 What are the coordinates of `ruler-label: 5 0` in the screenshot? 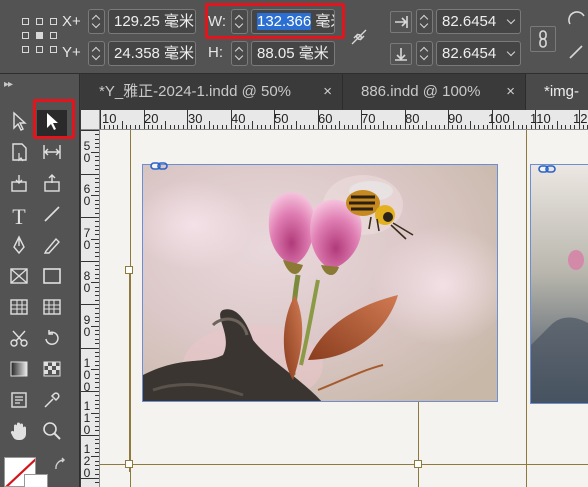 It's located at (87, 152).